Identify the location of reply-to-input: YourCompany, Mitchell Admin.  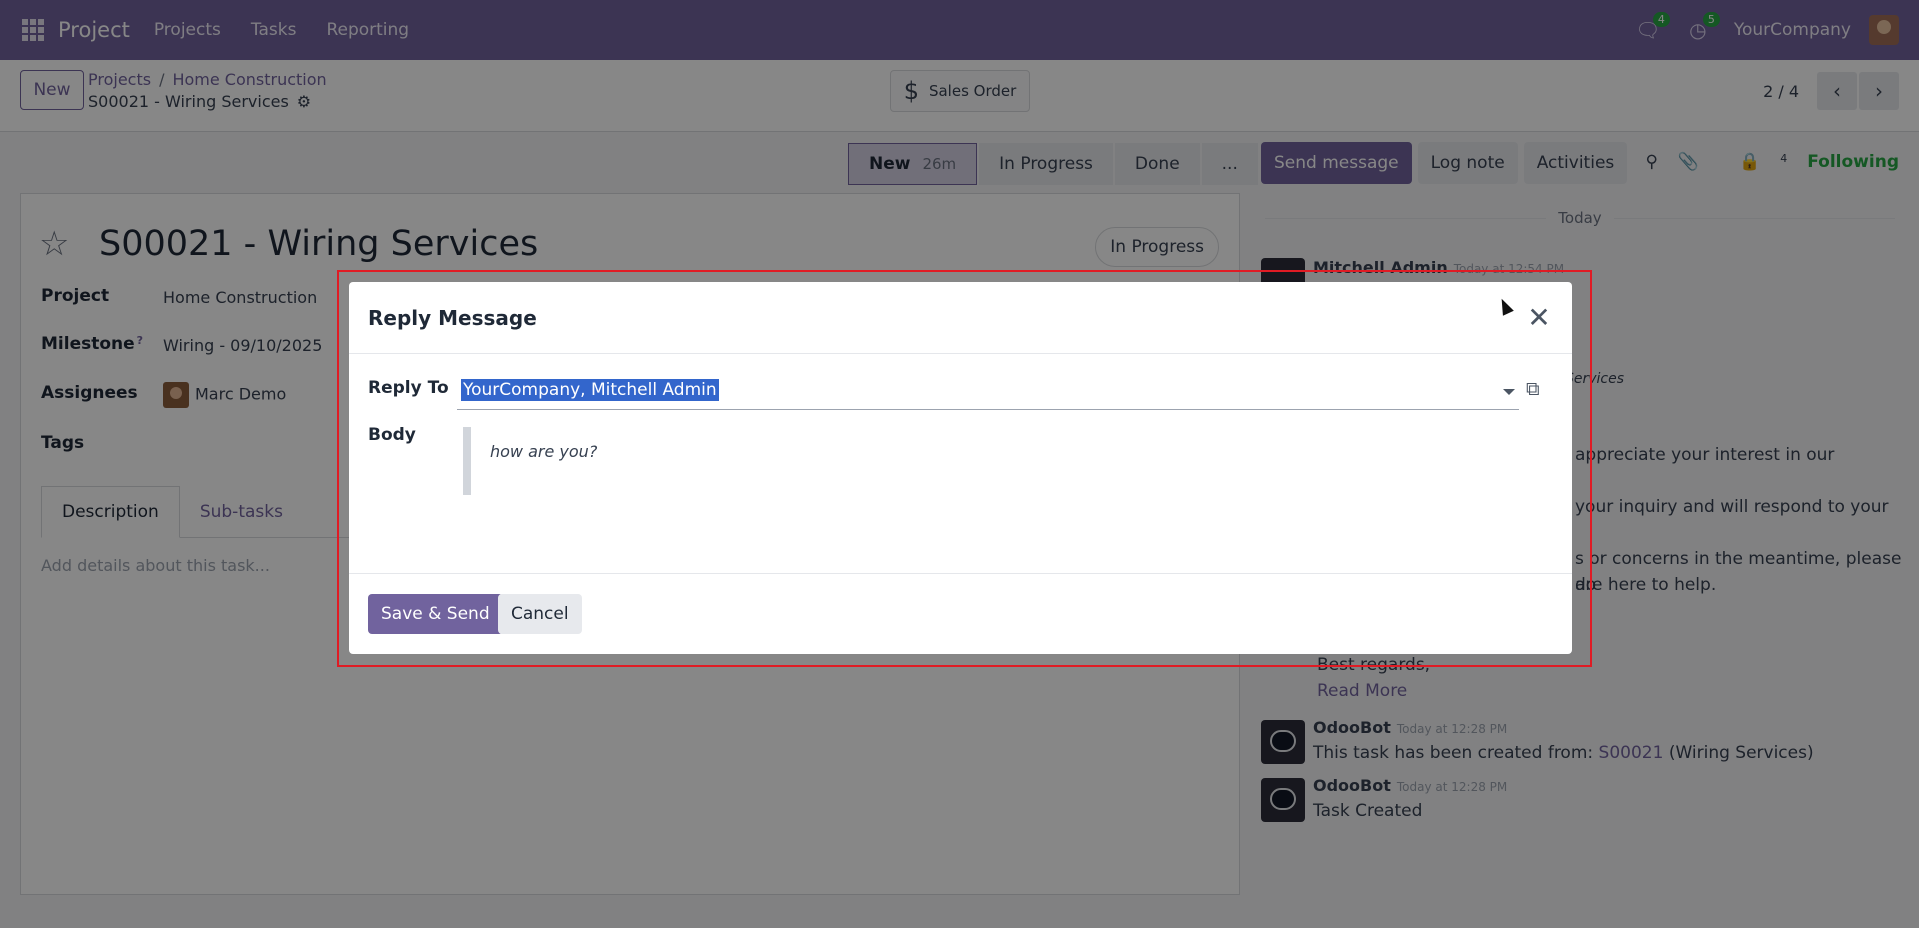
(988, 393).